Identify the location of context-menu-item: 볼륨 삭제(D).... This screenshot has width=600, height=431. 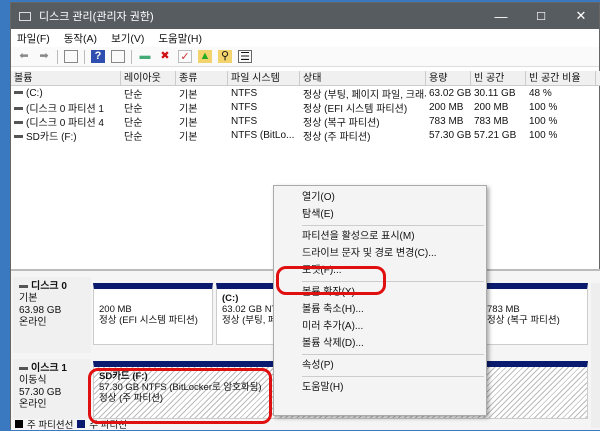
(380, 343).